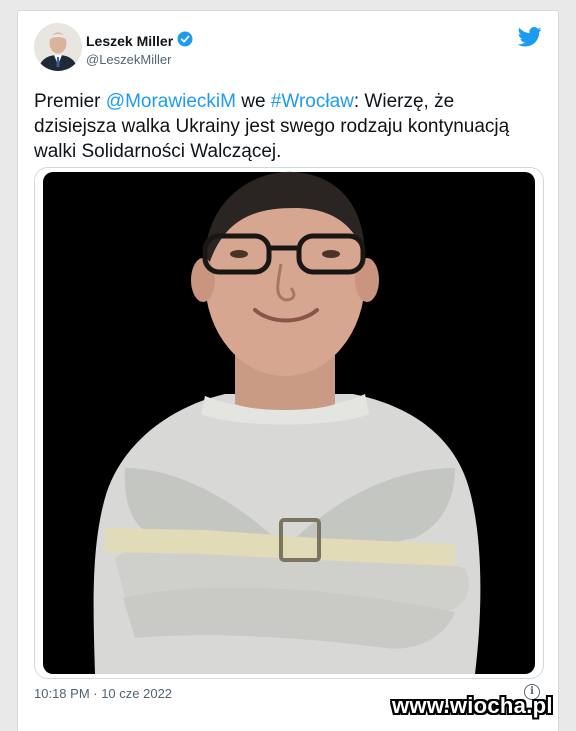  I want to click on tweet-text-mid: we, so click(253, 101).